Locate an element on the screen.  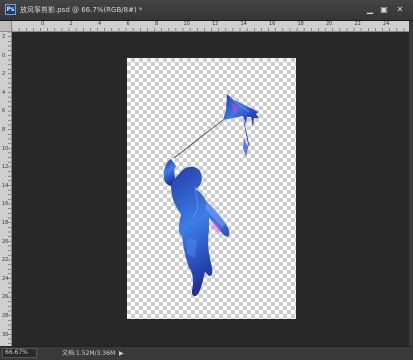
minimize-button: ▁ is located at coordinates (370, 10).